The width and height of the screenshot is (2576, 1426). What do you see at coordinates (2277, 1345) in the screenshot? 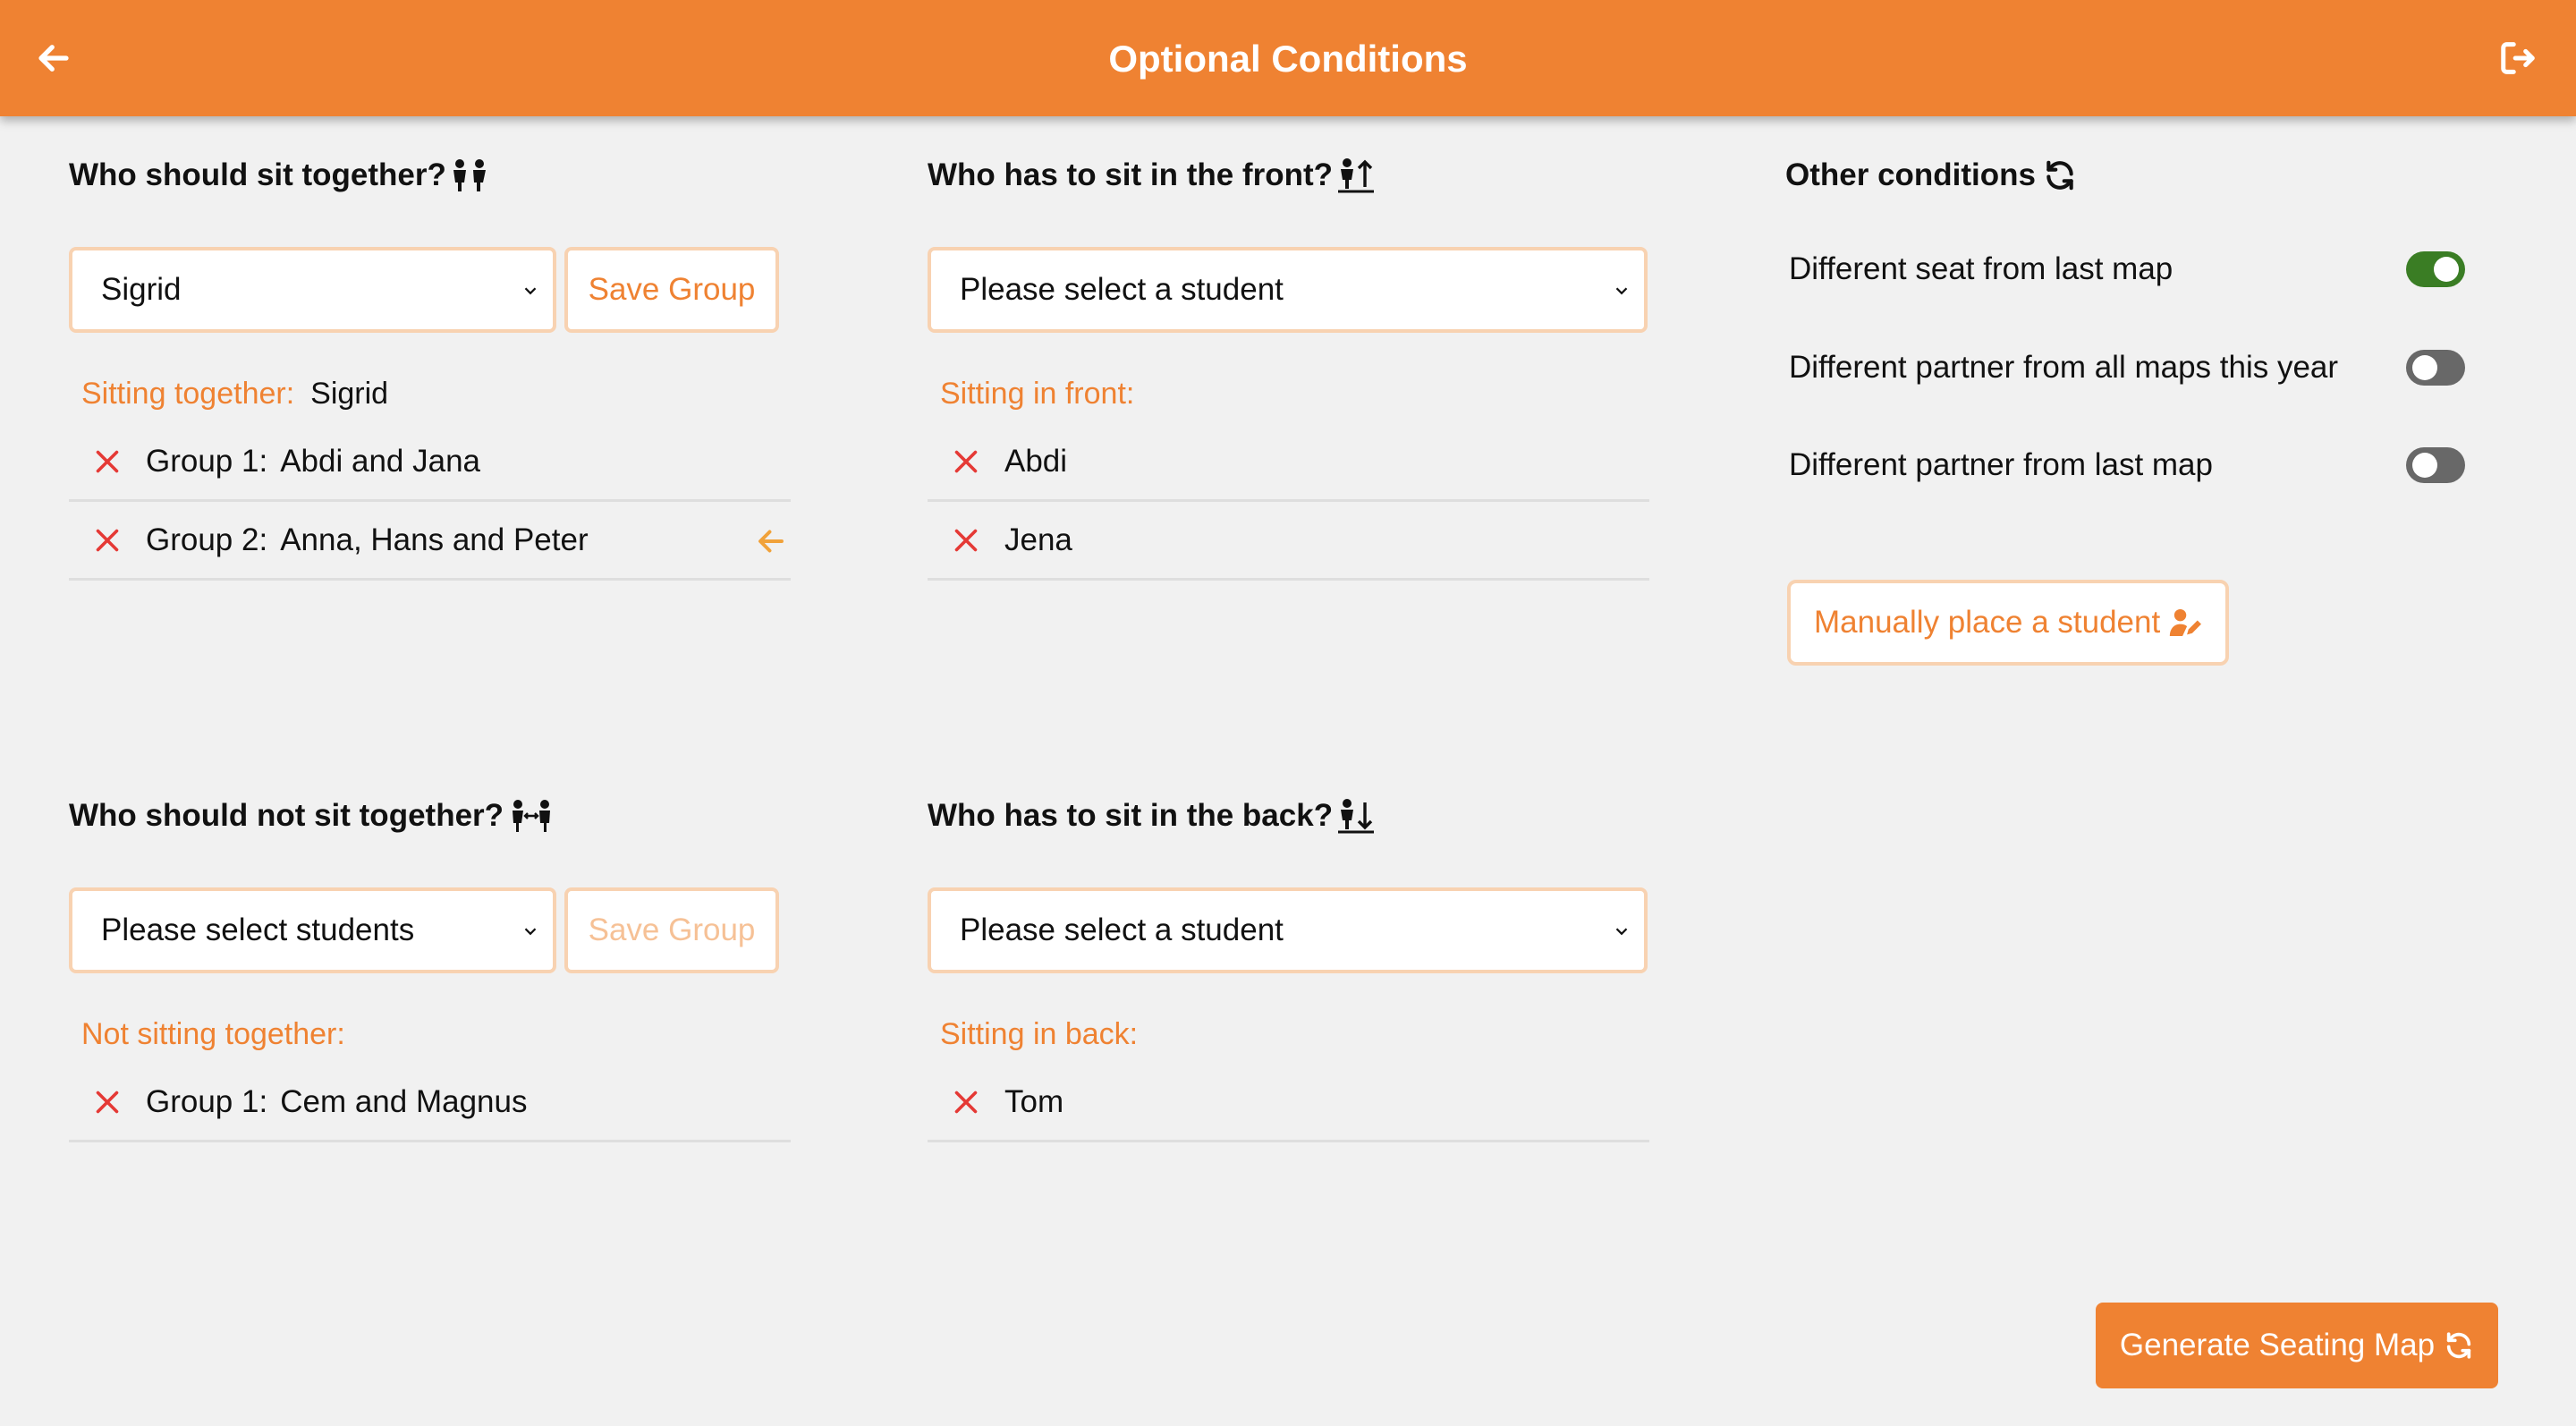
I see `generate-seating-map-label: Generate Seating Map` at bounding box center [2277, 1345].